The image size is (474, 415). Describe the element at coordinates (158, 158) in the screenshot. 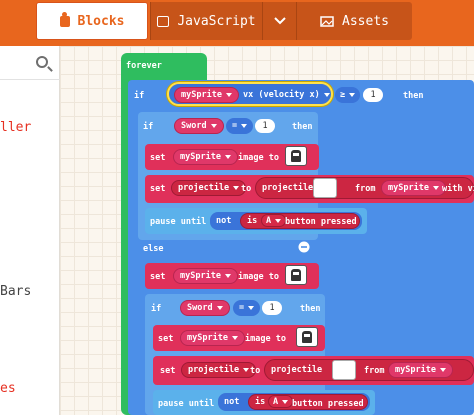

I see `set-label: set` at that location.